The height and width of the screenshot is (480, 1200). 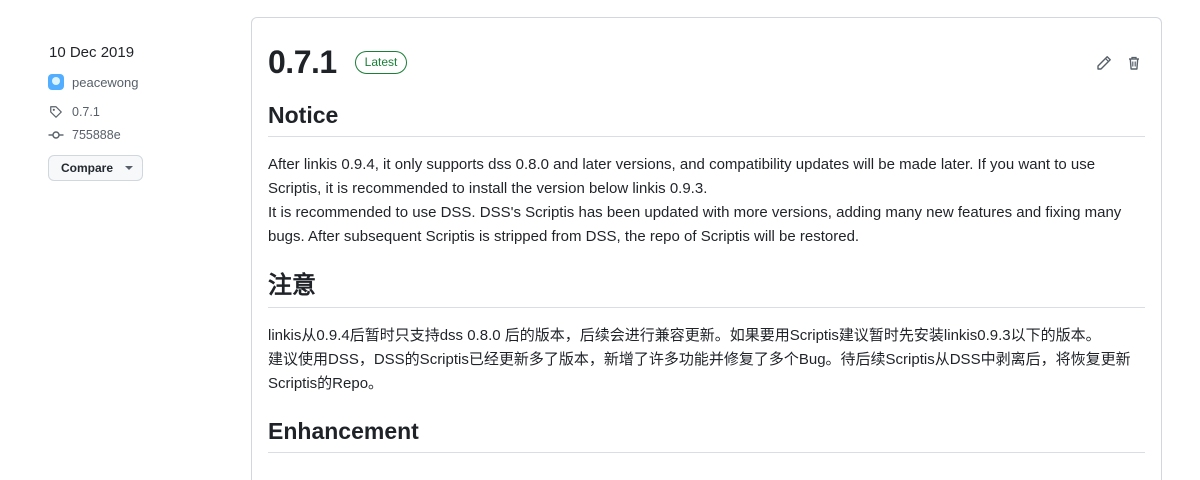 I want to click on compare-label: Compare, so click(x=87, y=168).